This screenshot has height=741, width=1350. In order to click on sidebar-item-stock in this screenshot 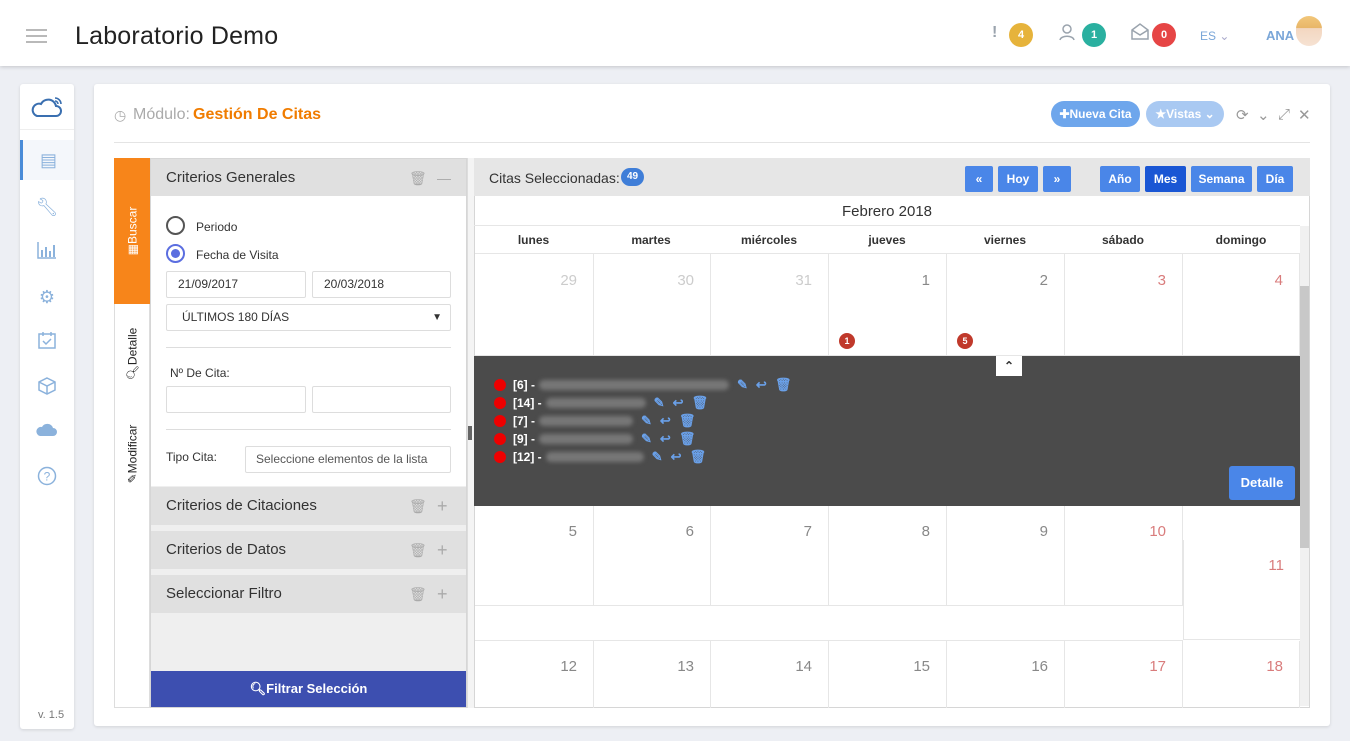, I will do `click(47, 386)`.